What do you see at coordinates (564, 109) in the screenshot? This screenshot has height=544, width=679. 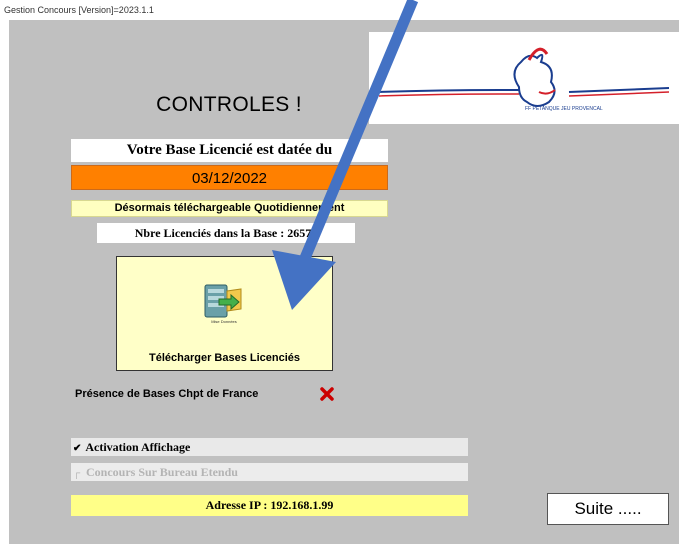 I see `logo-text: FF PETANQUE JEU PROVENCAL` at bounding box center [564, 109].